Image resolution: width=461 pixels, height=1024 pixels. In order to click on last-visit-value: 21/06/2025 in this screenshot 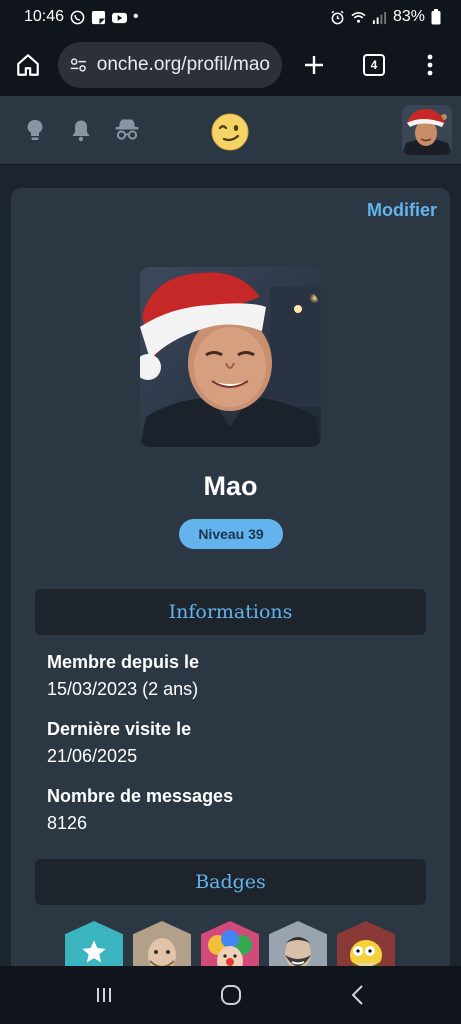, I will do `click(92, 756)`.